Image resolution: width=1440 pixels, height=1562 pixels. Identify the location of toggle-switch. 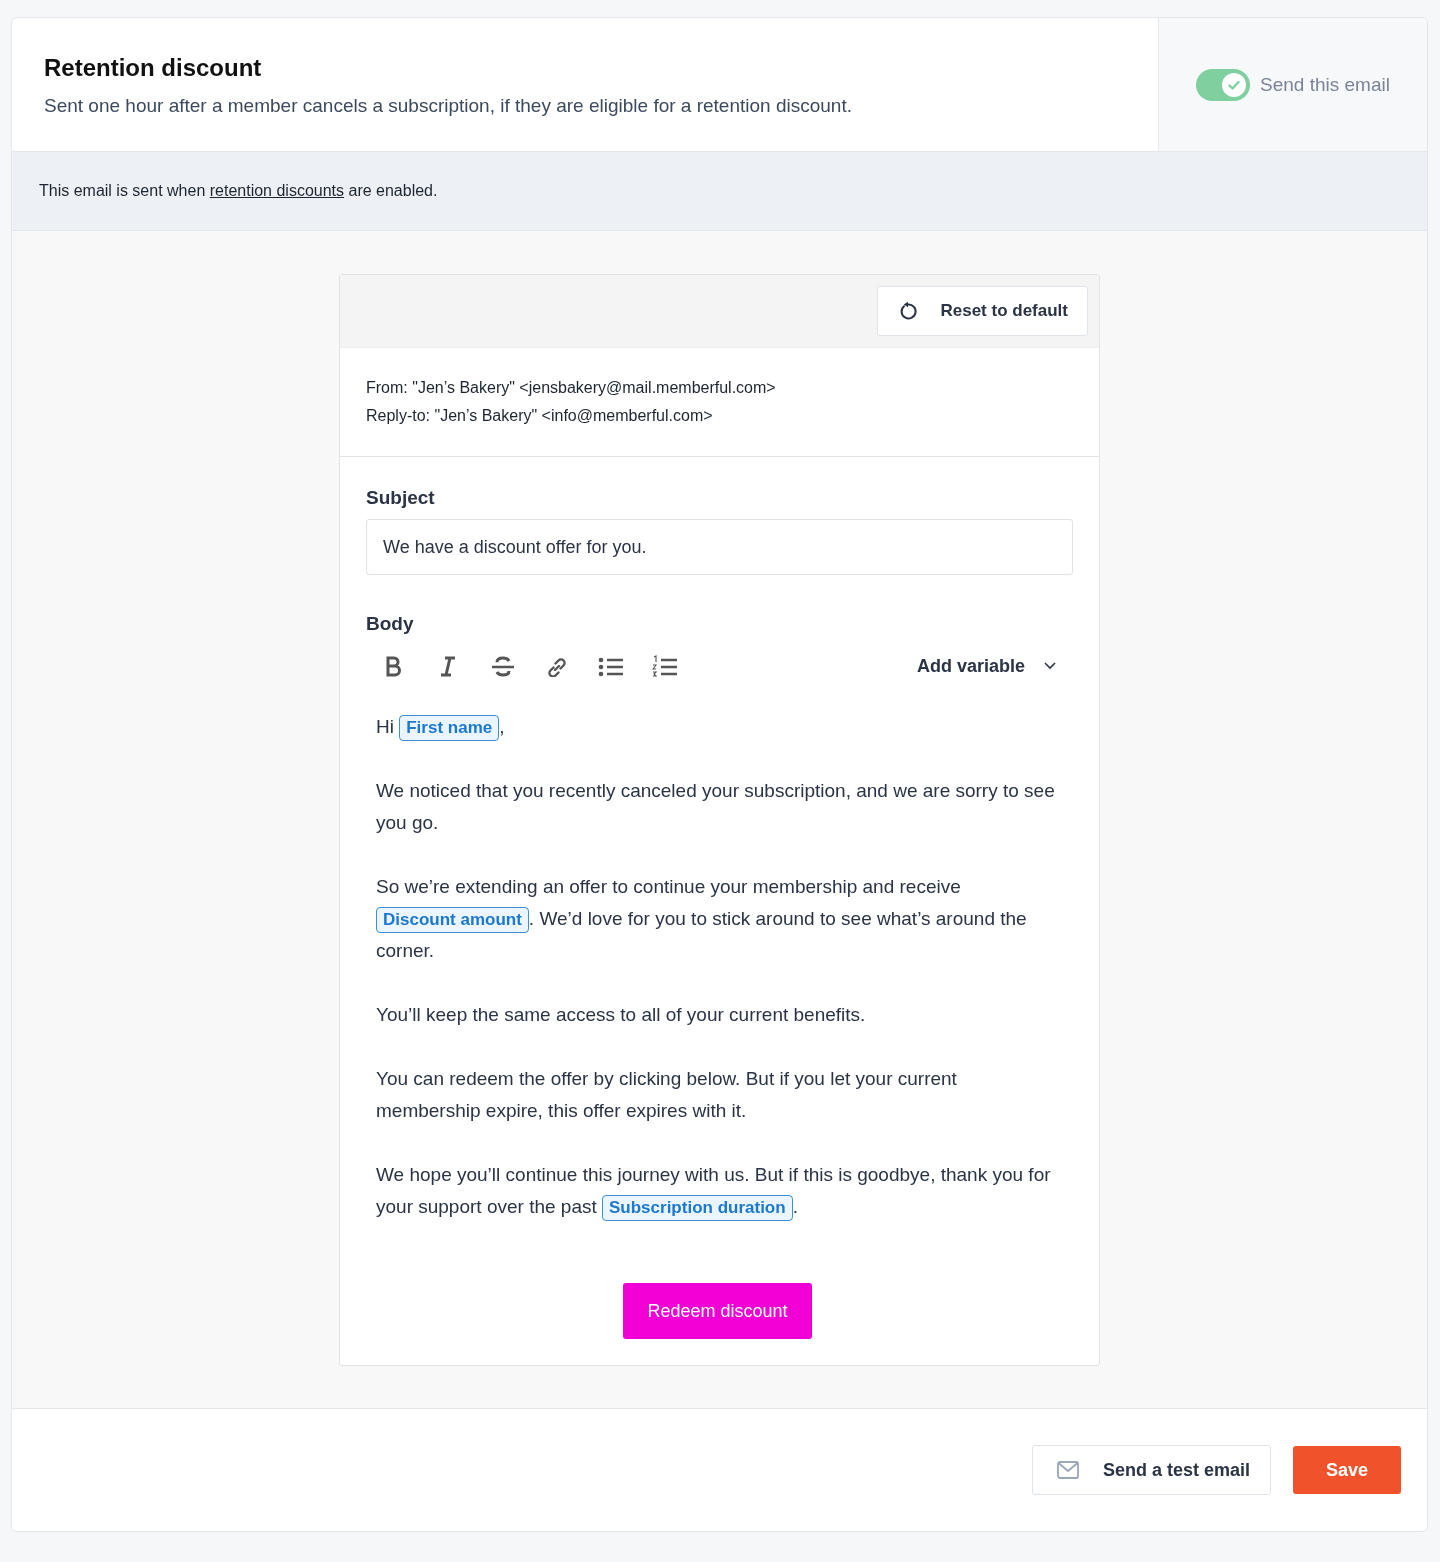
(1223, 84).